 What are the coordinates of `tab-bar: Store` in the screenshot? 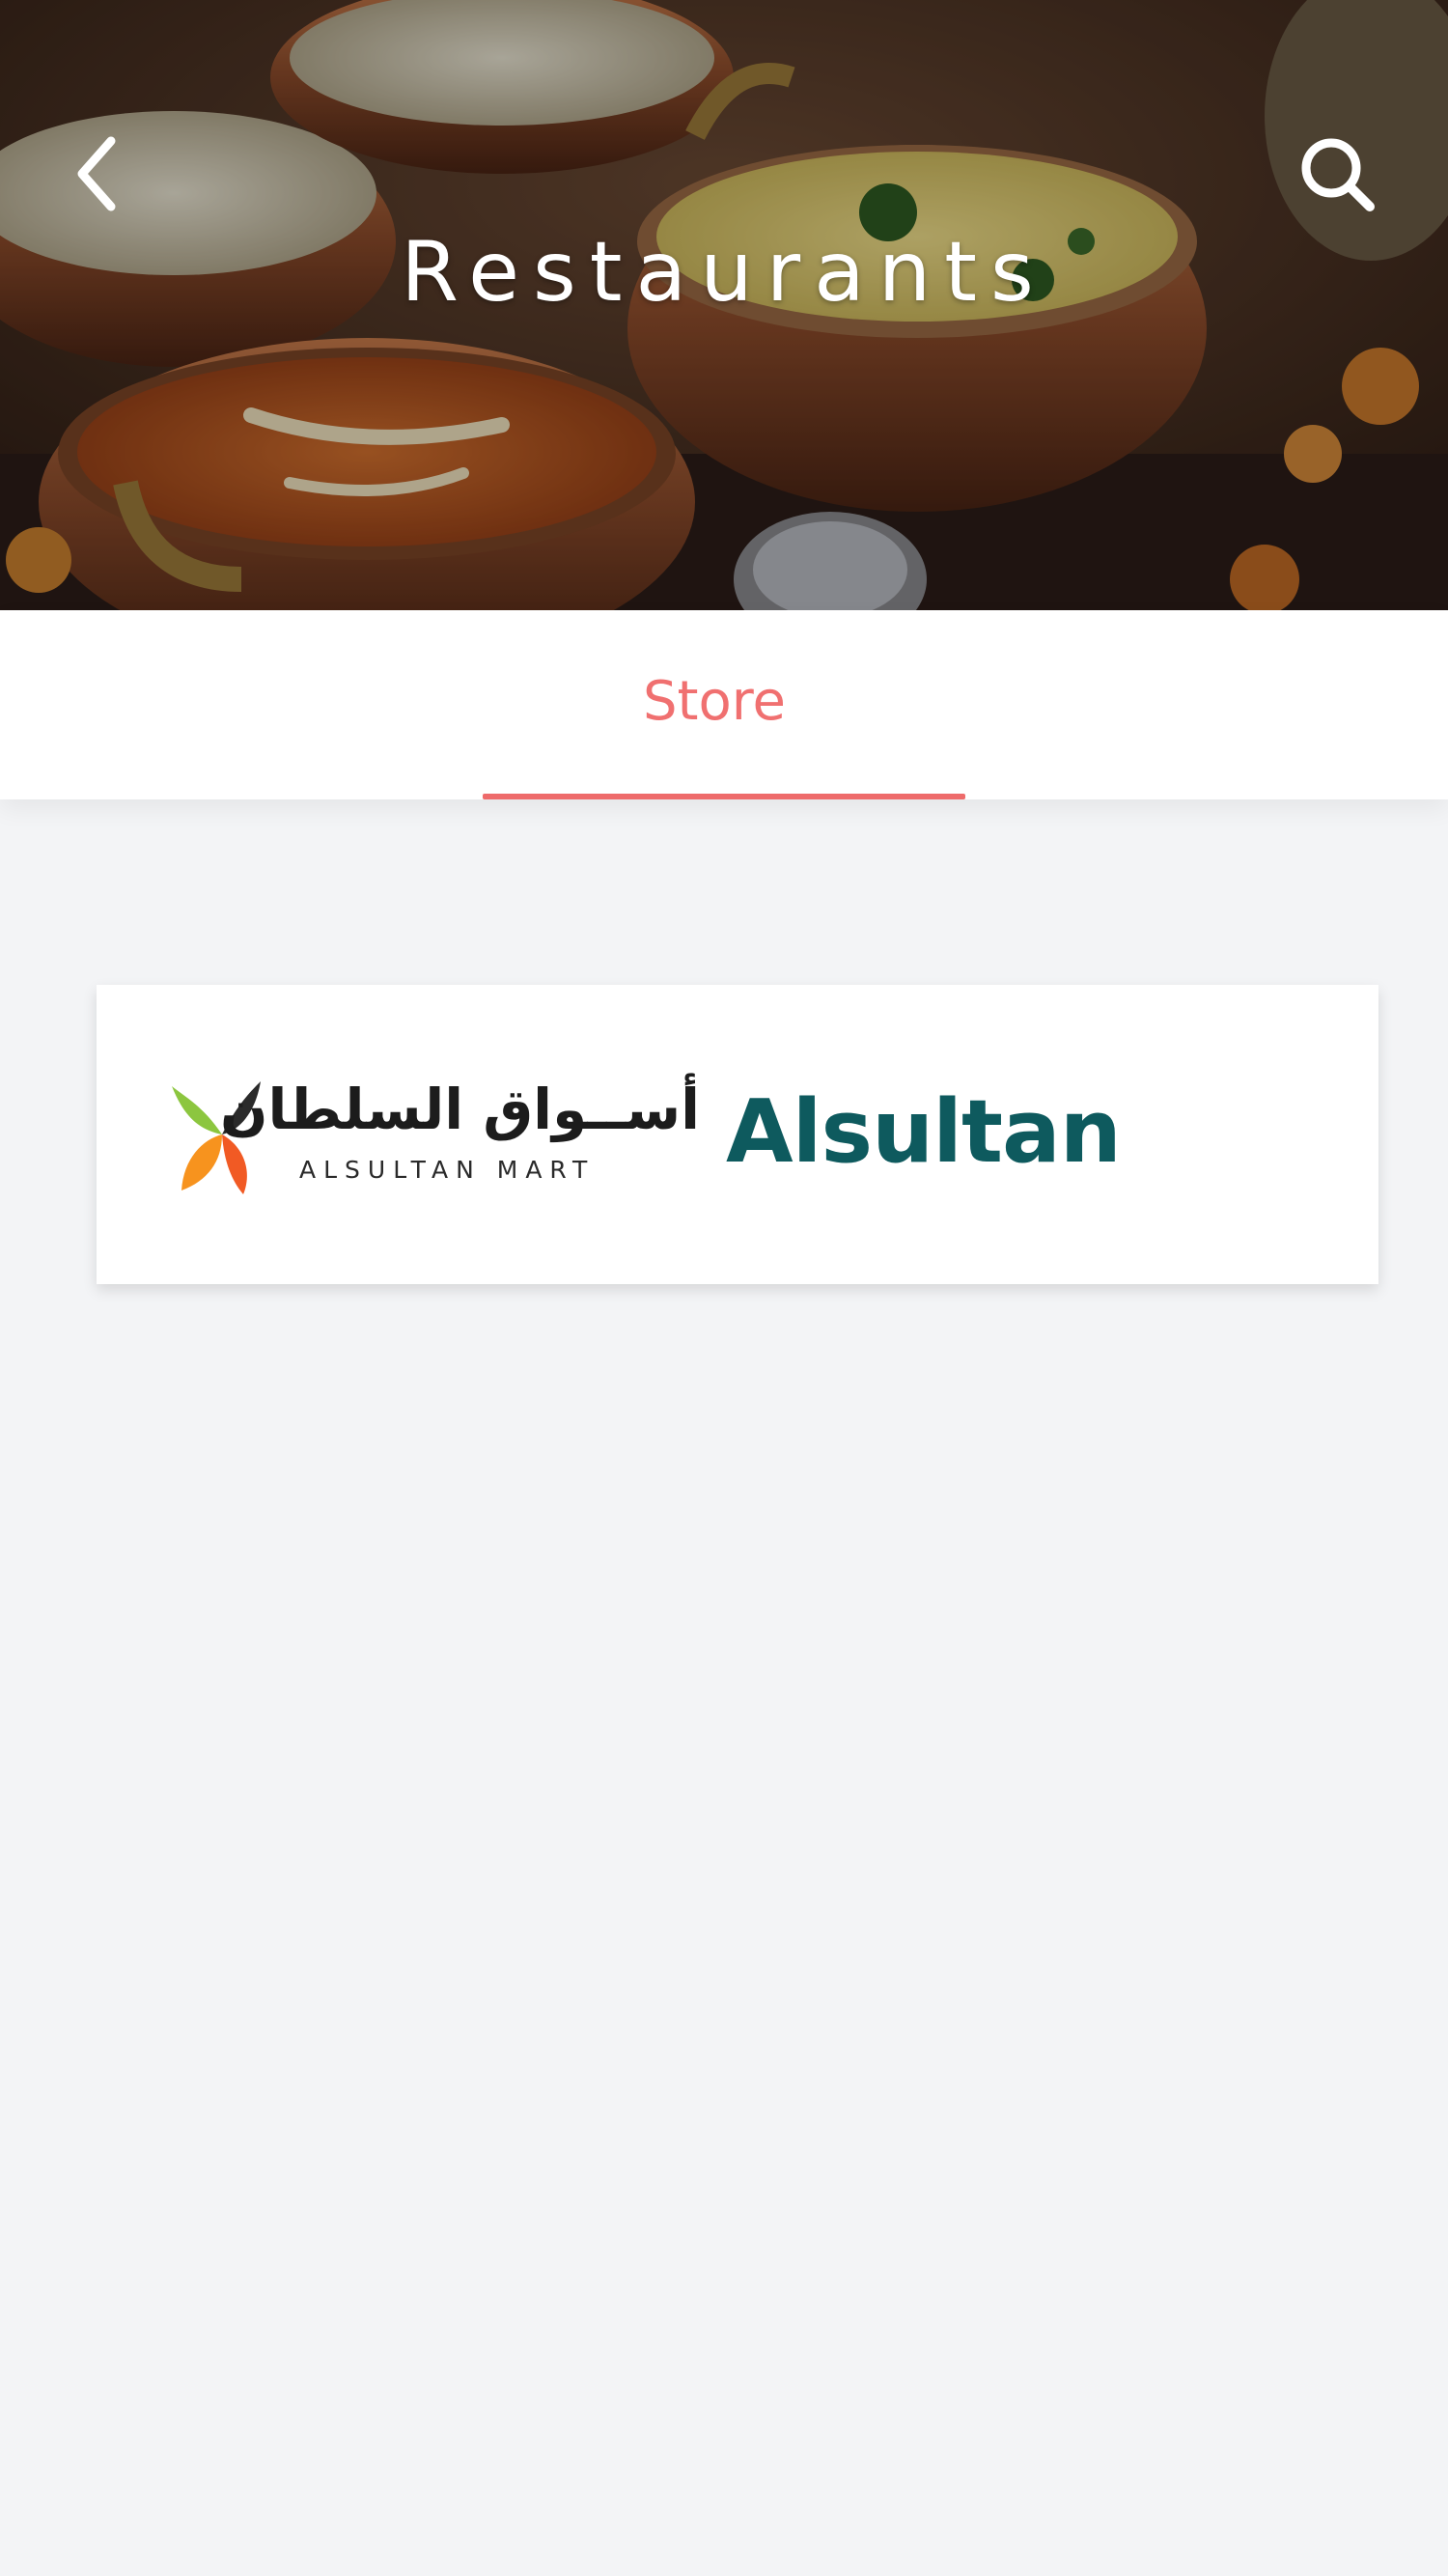 It's located at (724, 705).